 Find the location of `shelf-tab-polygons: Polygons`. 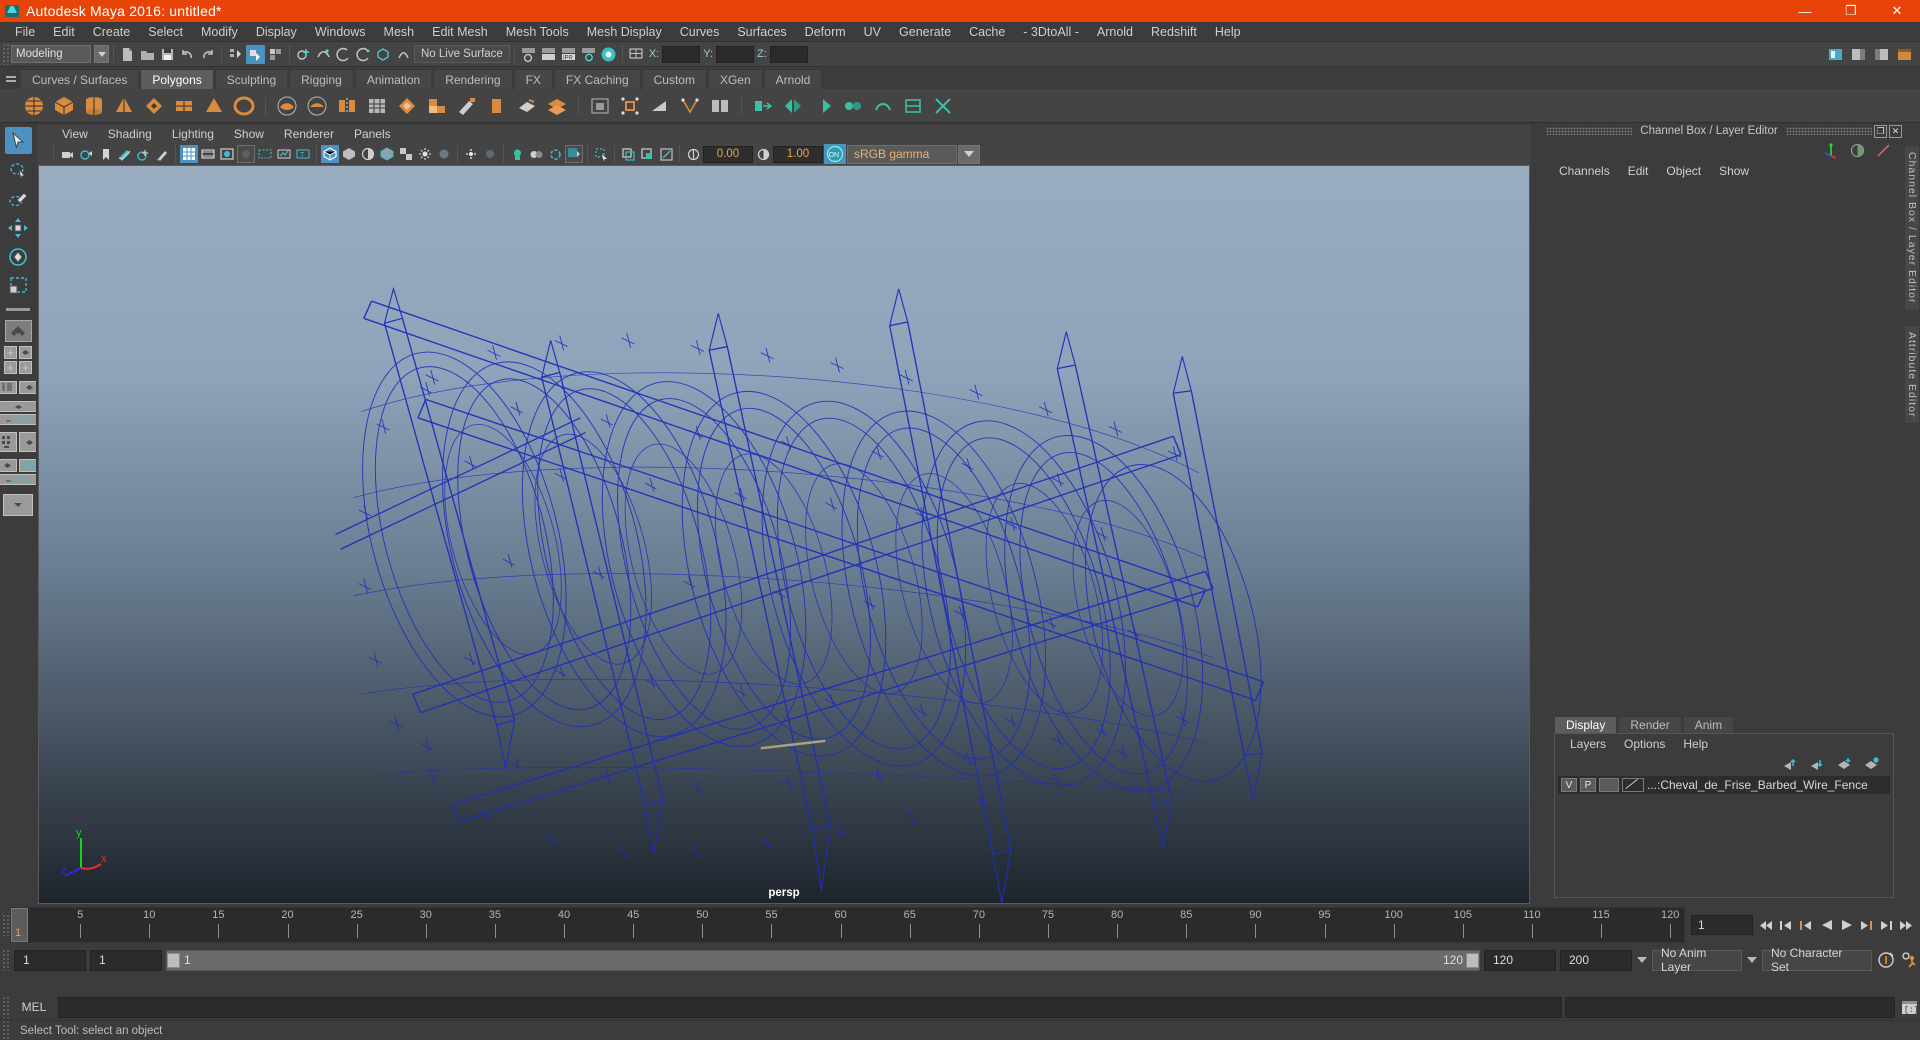

shelf-tab-polygons: Polygons is located at coordinates (177, 79).